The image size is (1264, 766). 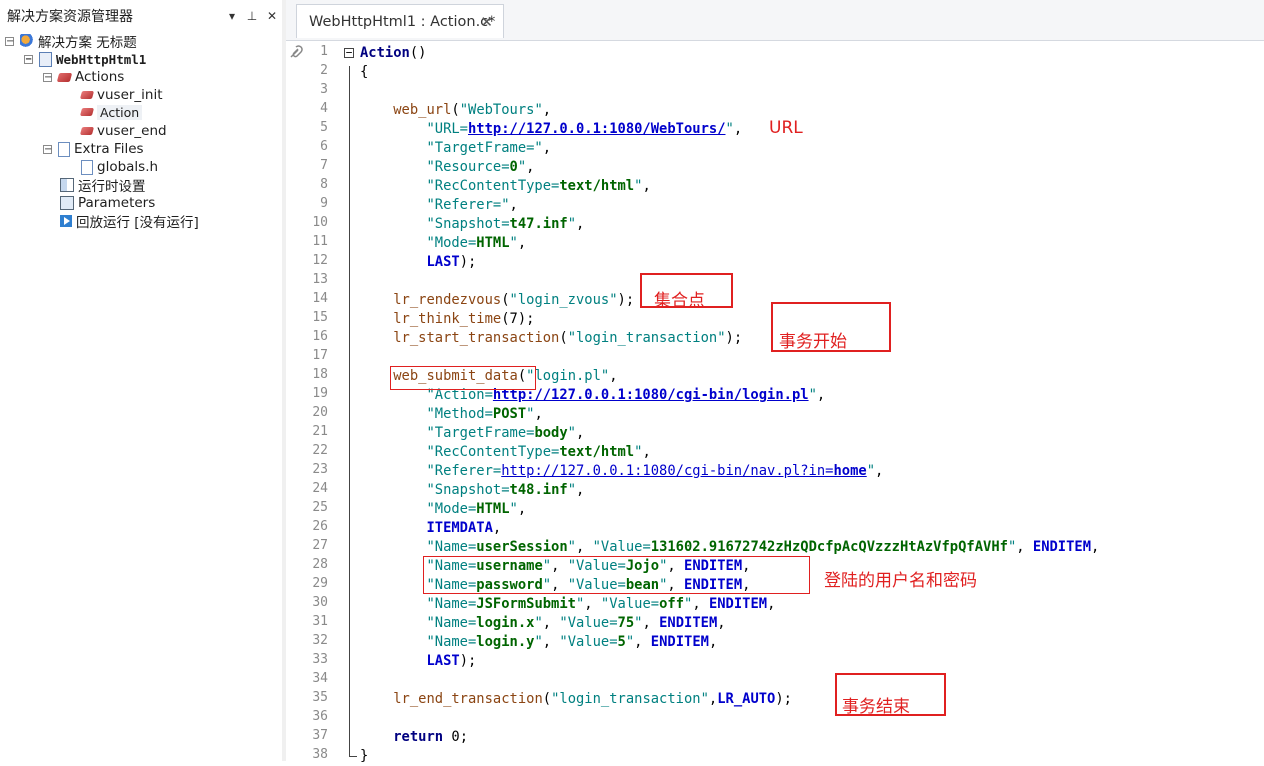 What do you see at coordinates (626, 300) in the screenshot?
I see `code-token: );` at bounding box center [626, 300].